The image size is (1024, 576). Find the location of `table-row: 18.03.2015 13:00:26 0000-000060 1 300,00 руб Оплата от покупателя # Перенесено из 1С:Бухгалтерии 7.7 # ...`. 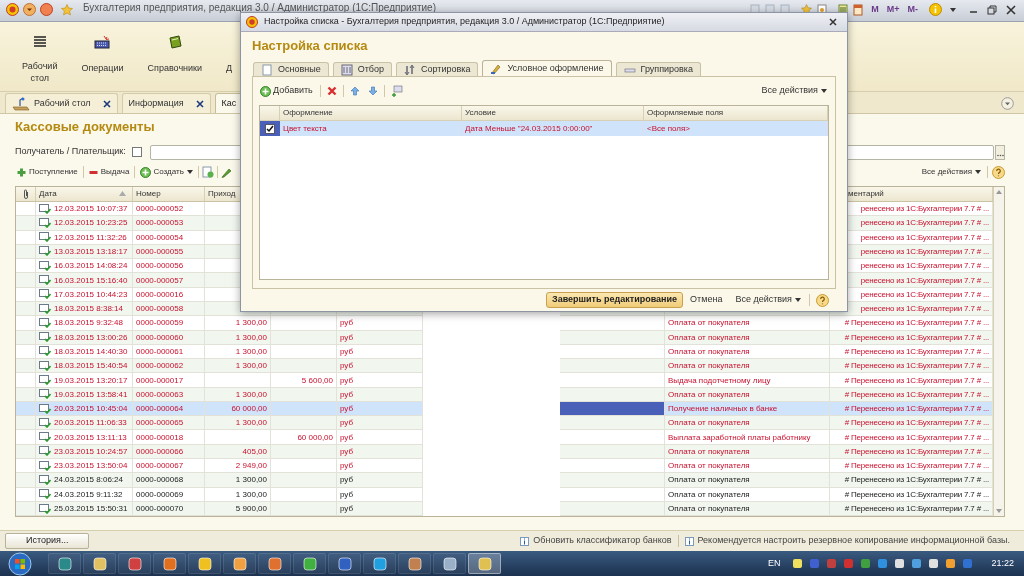

table-row: 18.03.2015 13:00:26 0000-000060 1 300,00 руб Оплата от покупателя # Перенесено из 1С:Бухгалтерии 7.7 # ... is located at coordinates (504, 337).